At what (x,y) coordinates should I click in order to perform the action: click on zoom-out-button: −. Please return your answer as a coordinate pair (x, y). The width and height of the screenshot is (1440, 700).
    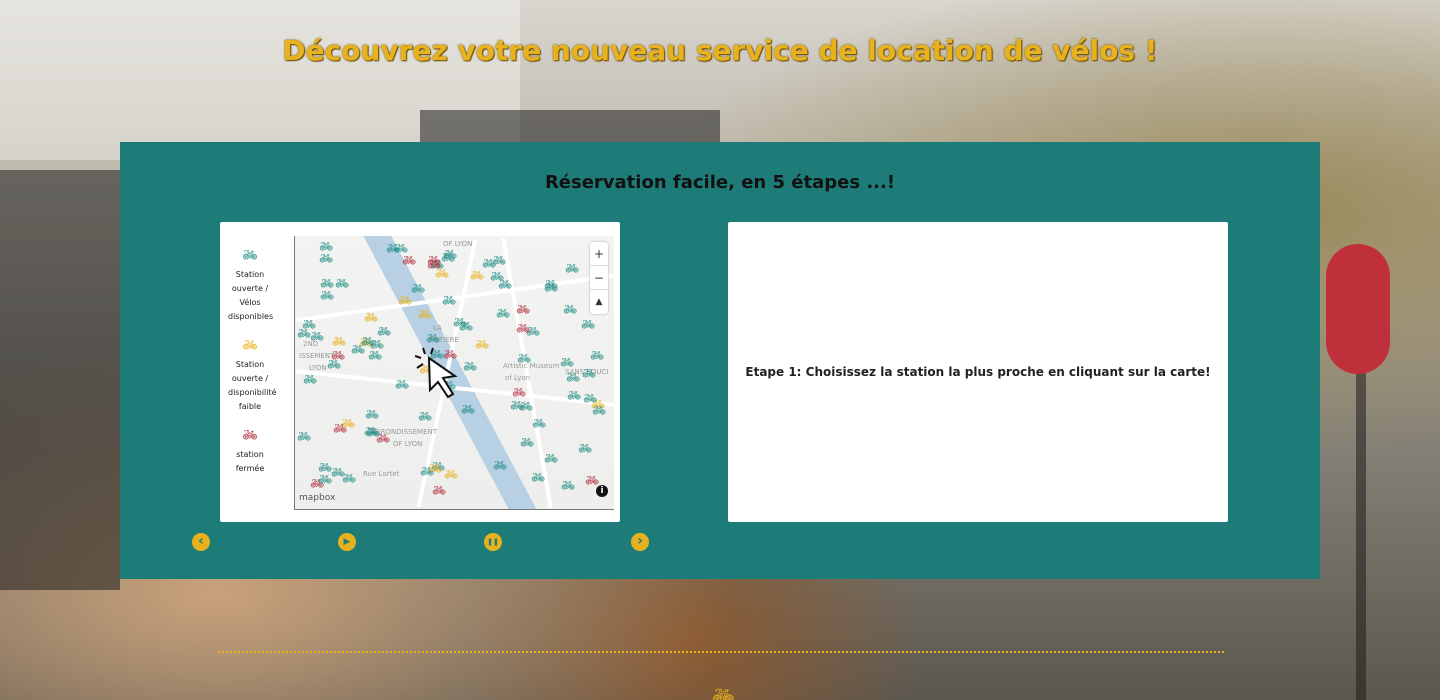
    Looking at the image, I should click on (599, 278).